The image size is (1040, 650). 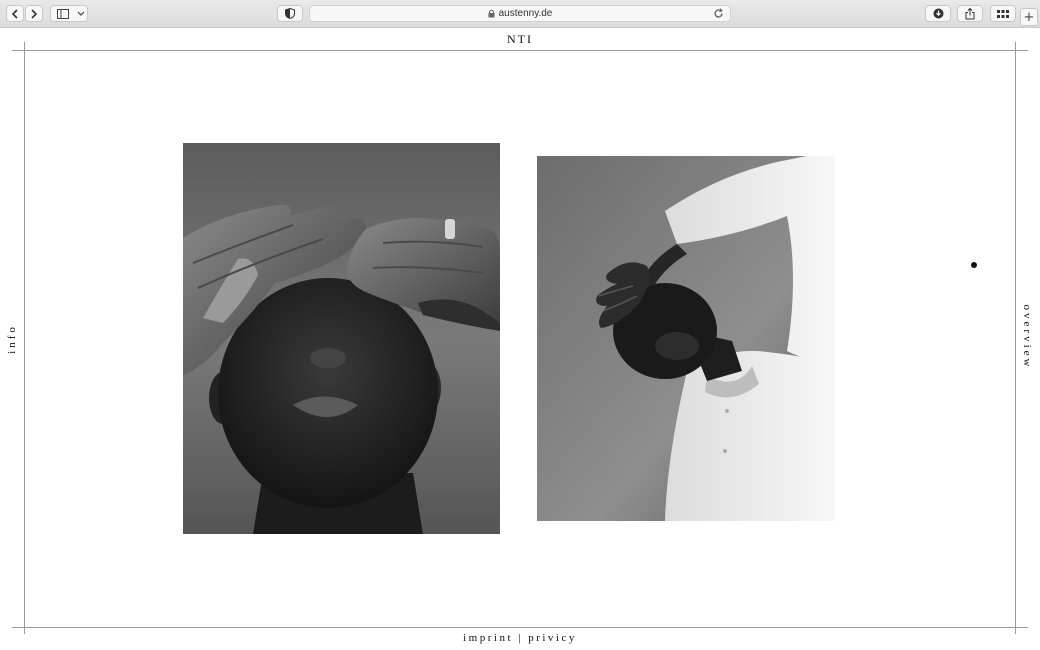 I want to click on download-icon, so click(x=938, y=13).